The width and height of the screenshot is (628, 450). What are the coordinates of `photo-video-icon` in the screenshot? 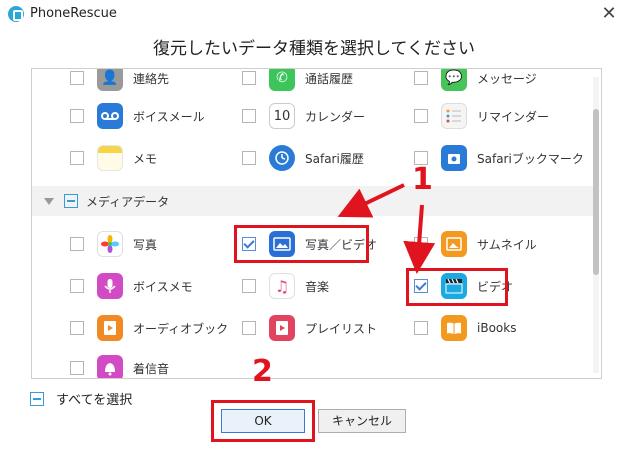 It's located at (282, 244).